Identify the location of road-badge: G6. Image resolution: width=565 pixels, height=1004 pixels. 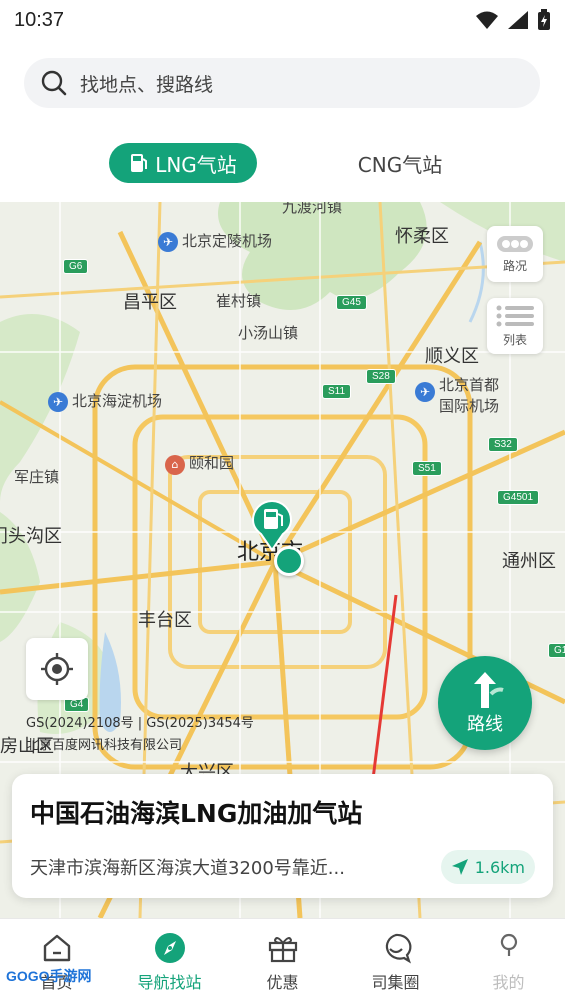
(76, 266).